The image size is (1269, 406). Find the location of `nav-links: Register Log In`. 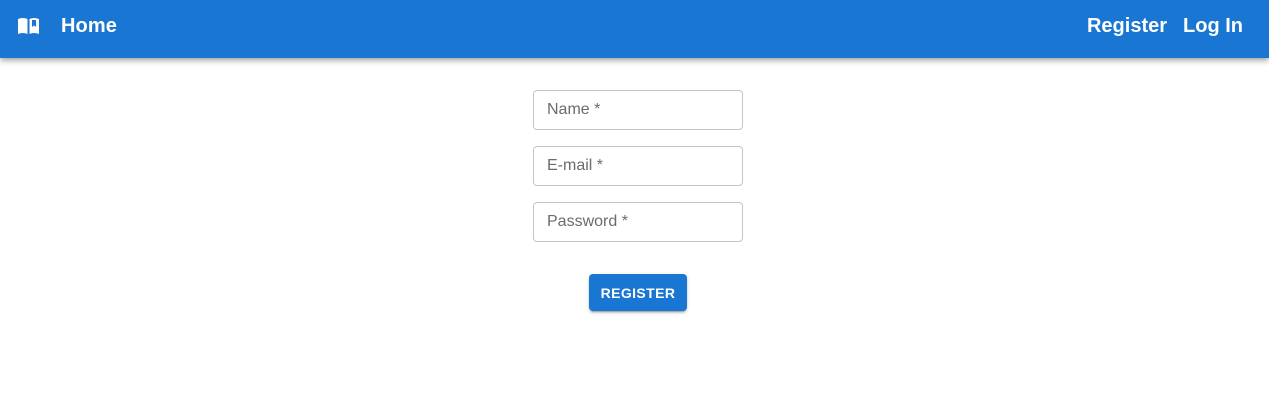

nav-links: Register Log In is located at coordinates (1157, 26).